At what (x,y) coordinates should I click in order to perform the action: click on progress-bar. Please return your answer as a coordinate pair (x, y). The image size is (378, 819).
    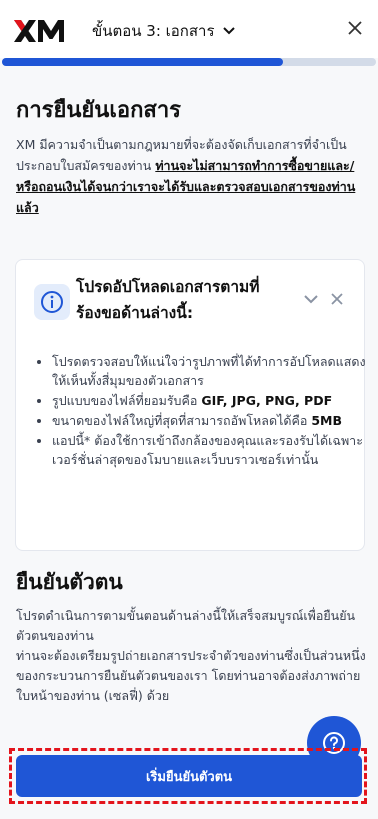
    Looking at the image, I should click on (189, 62).